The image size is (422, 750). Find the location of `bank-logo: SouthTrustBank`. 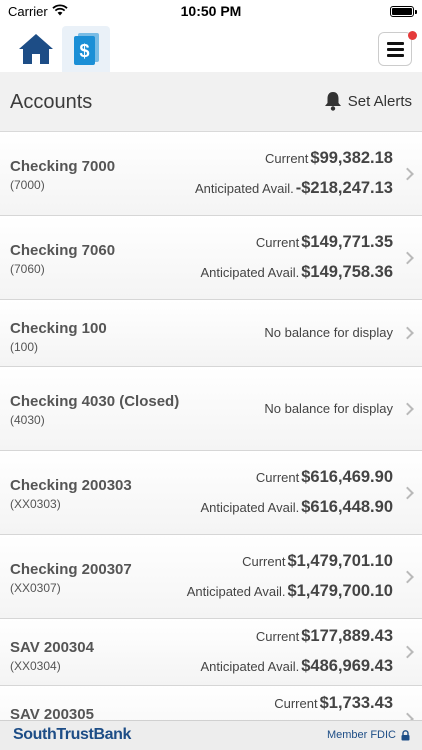

bank-logo: SouthTrustBank is located at coordinates (72, 734).